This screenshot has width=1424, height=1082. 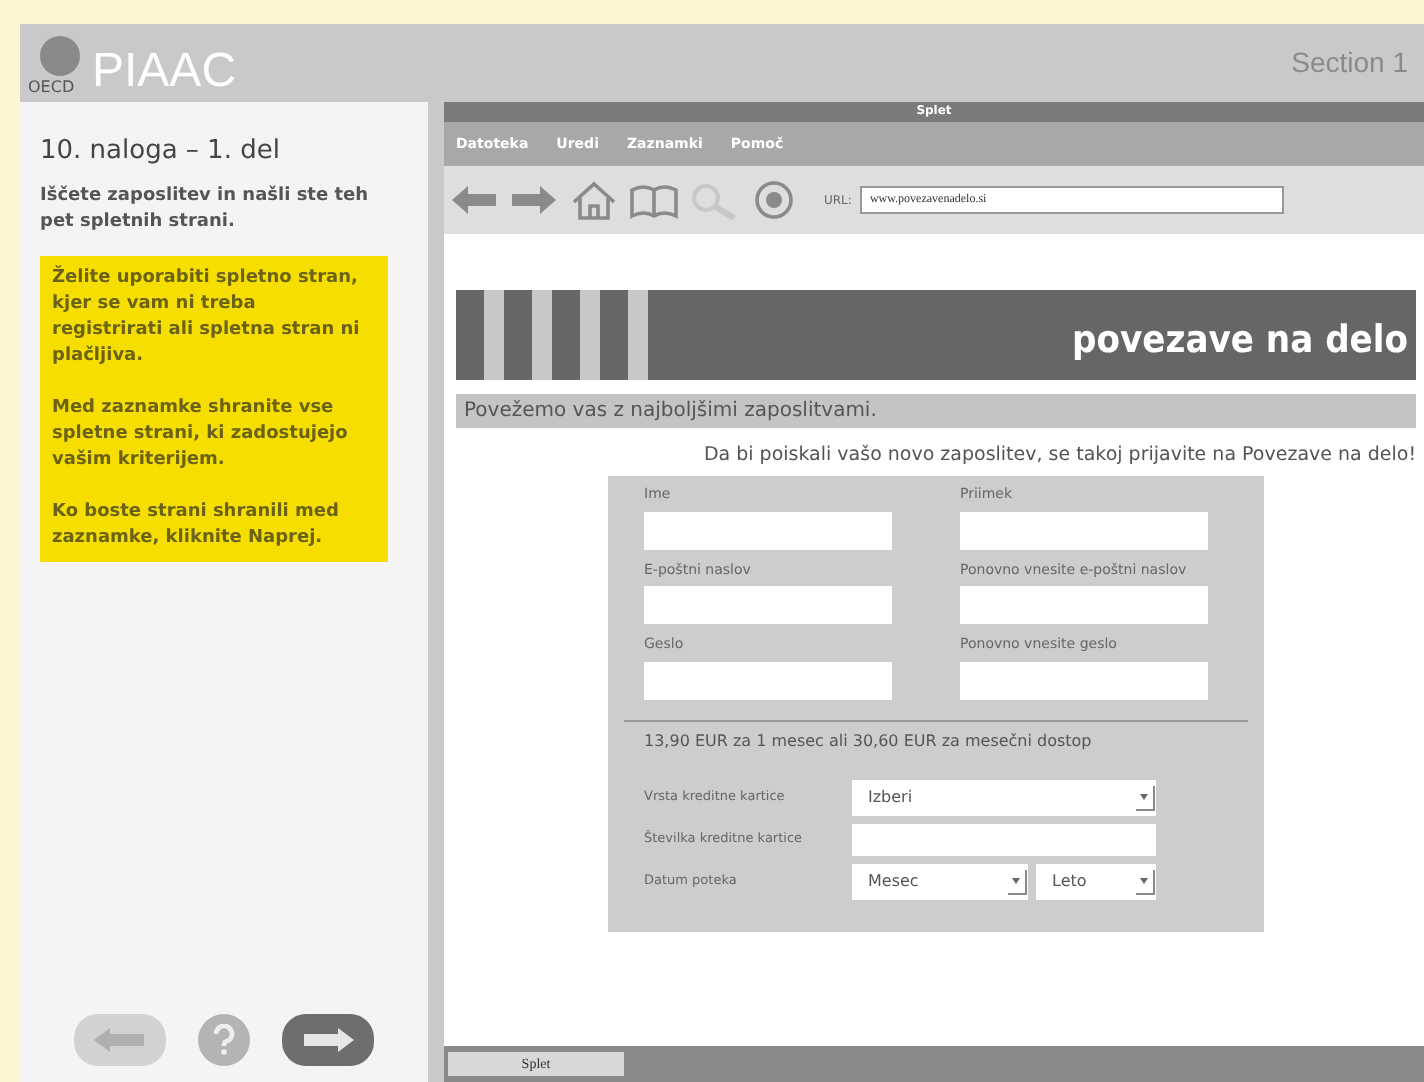 What do you see at coordinates (534, 200) in the screenshot?
I see `forward-arrow-icon` at bounding box center [534, 200].